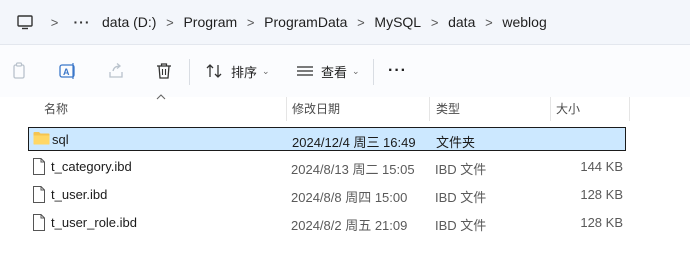  I want to click on more-path-icon: ···, so click(82, 22).